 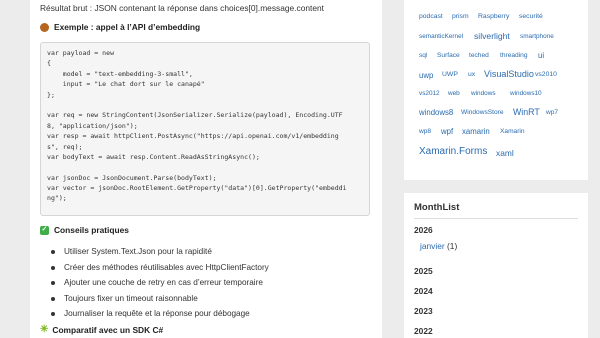 I want to click on tag-link: uwp, so click(x=426, y=75).